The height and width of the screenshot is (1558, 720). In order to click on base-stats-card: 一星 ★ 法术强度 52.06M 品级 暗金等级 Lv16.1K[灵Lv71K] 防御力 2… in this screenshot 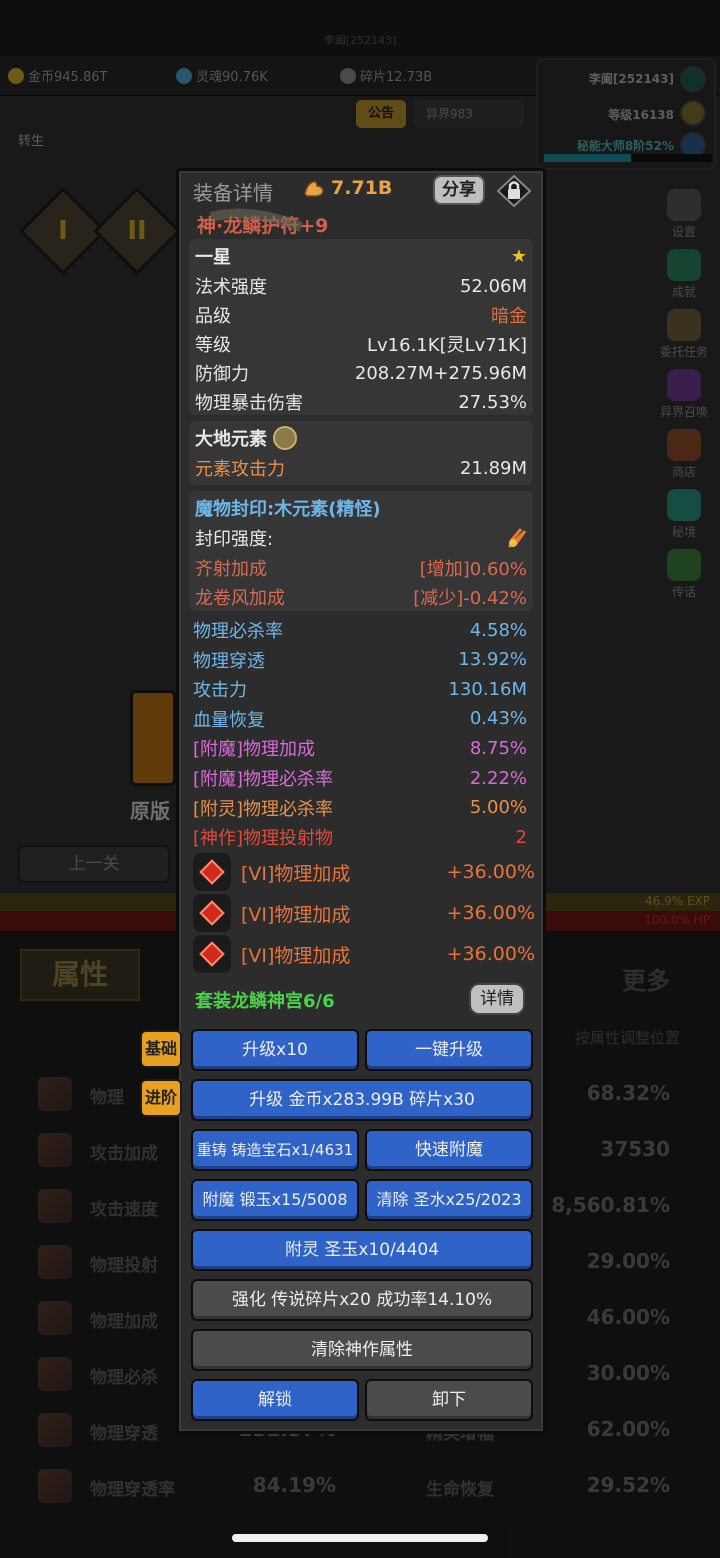, I will do `click(361, 327)`.